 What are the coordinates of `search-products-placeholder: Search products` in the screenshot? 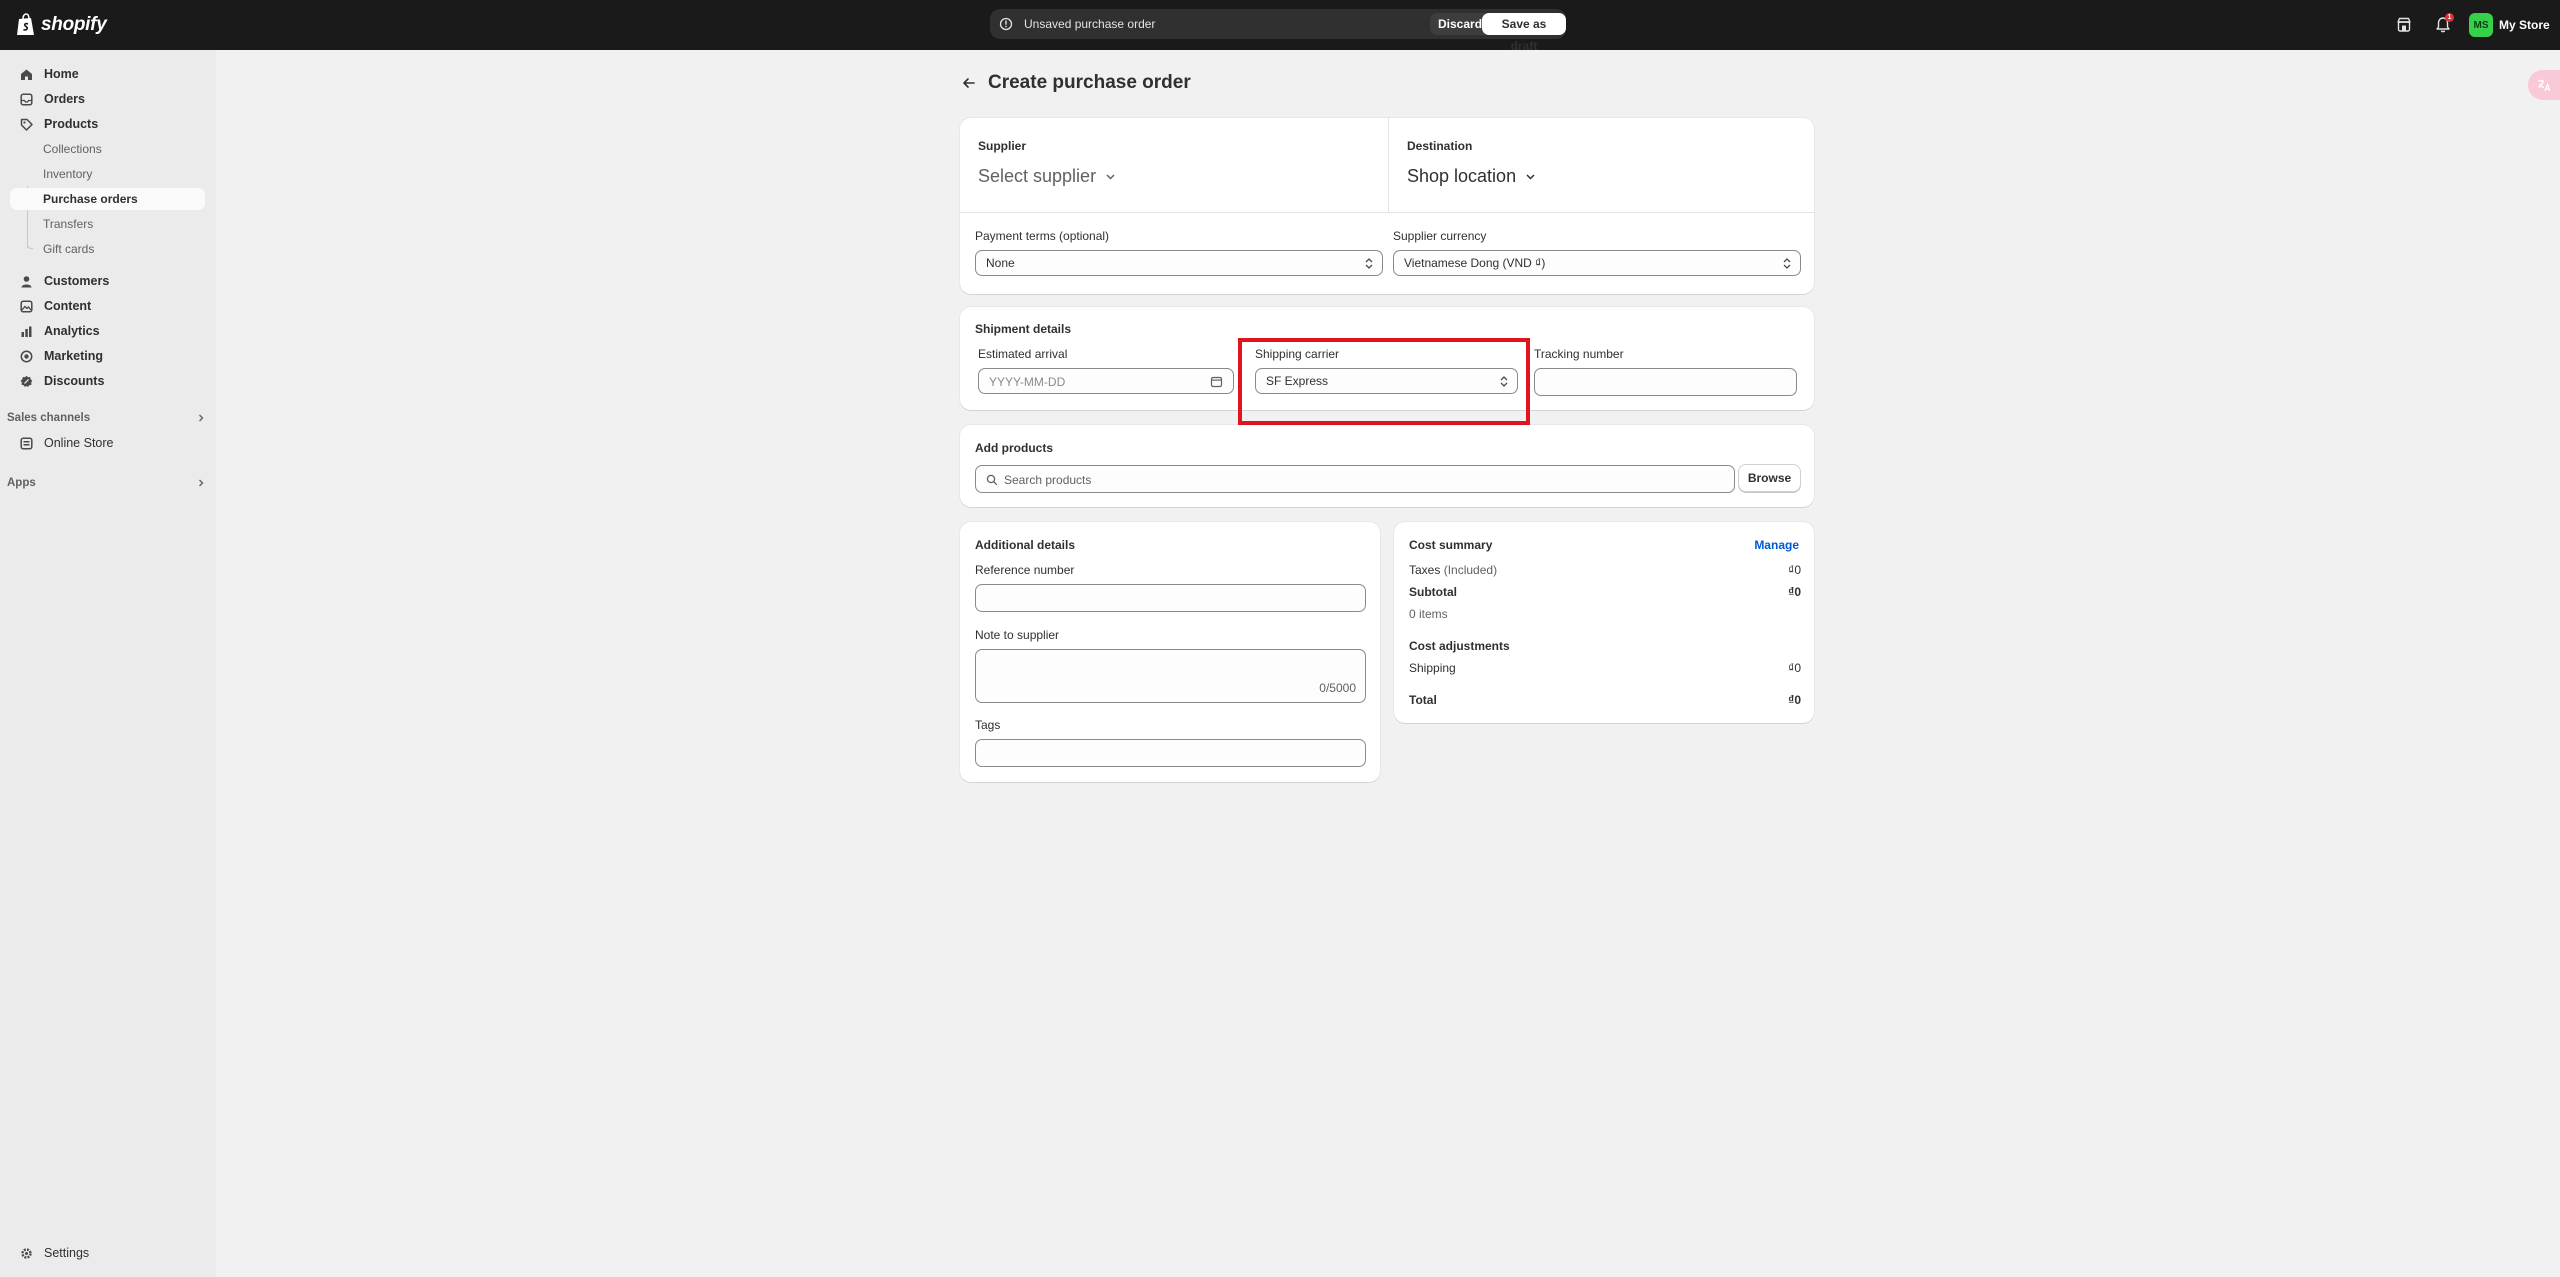 It's located at (1048, 480).